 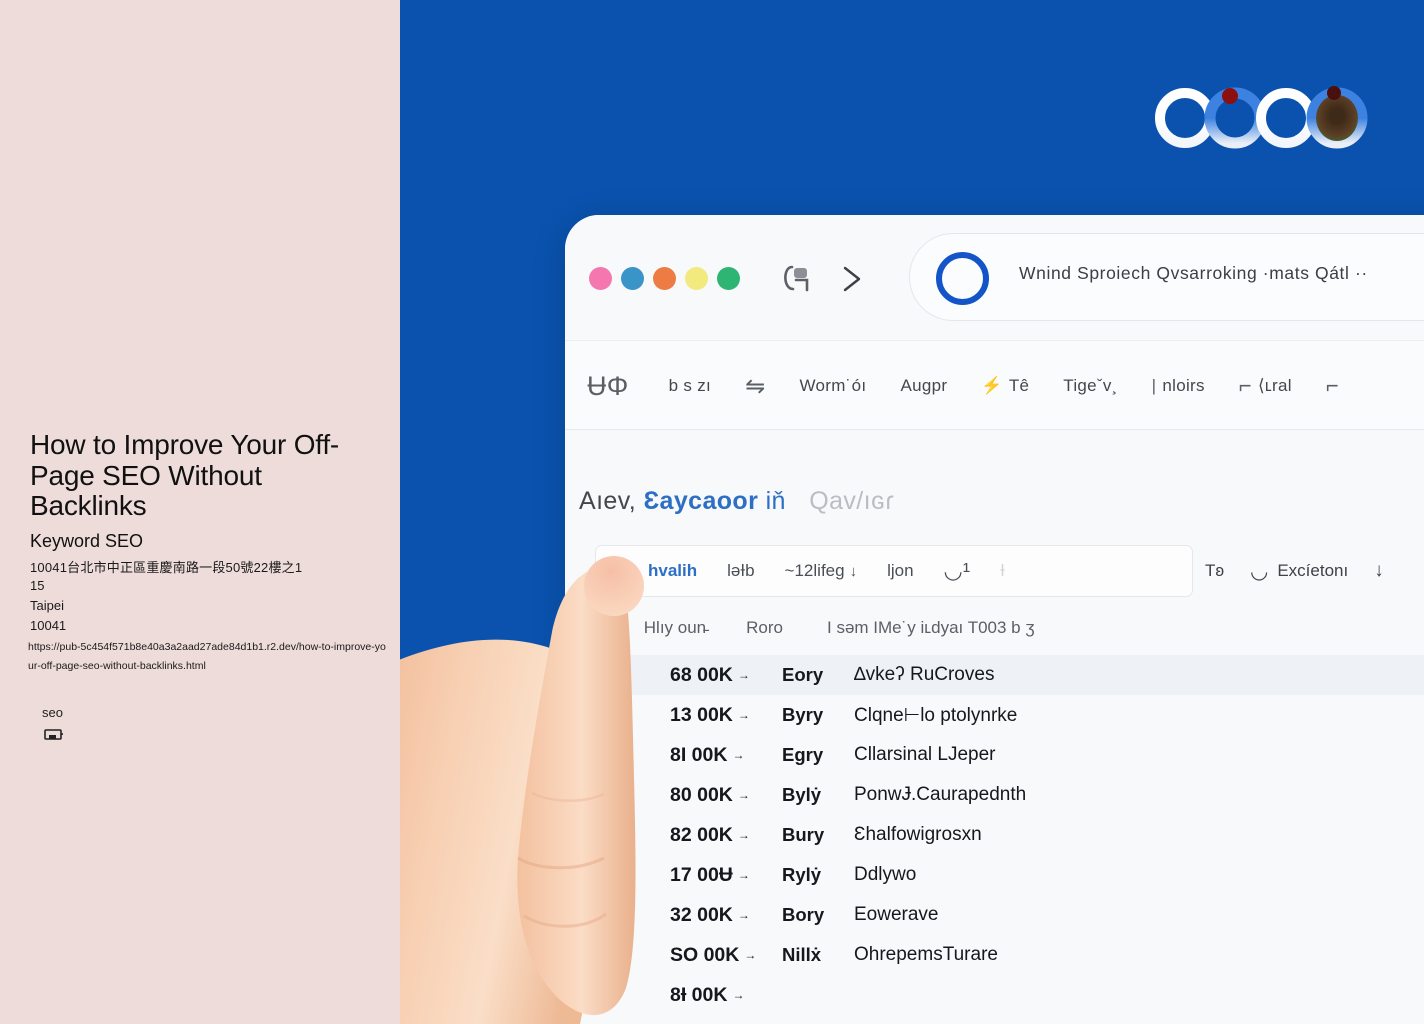 I want to click on filter-right-item-1-label: Excíetonı, so click(x=1313, y=570).